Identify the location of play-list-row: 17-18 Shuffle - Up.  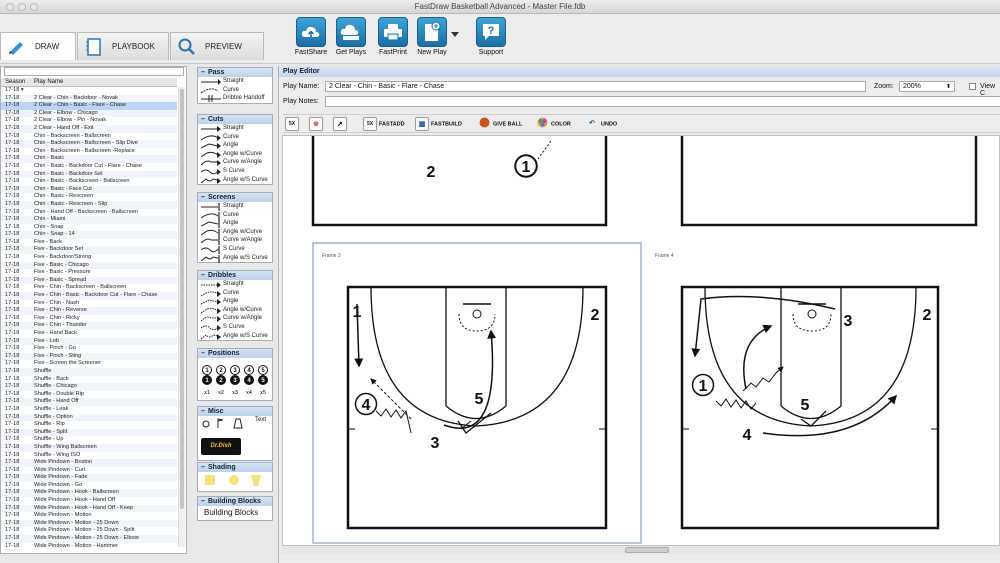
(89, 440).